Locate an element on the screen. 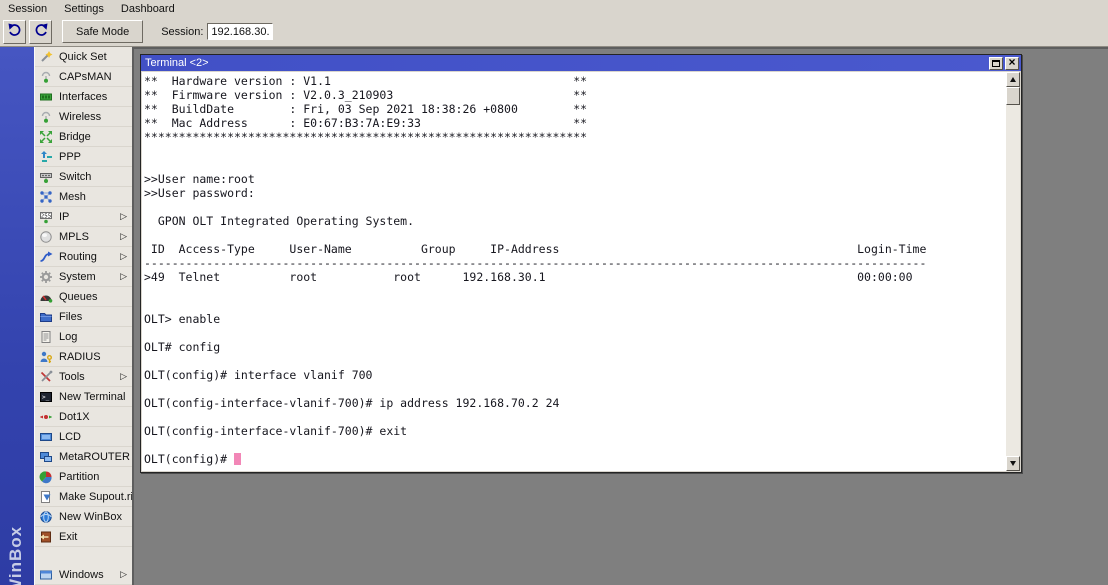 This screenshot has width=1108, height=585. sidebar-item-label: RADIUS is located at coordinates (80, 356).